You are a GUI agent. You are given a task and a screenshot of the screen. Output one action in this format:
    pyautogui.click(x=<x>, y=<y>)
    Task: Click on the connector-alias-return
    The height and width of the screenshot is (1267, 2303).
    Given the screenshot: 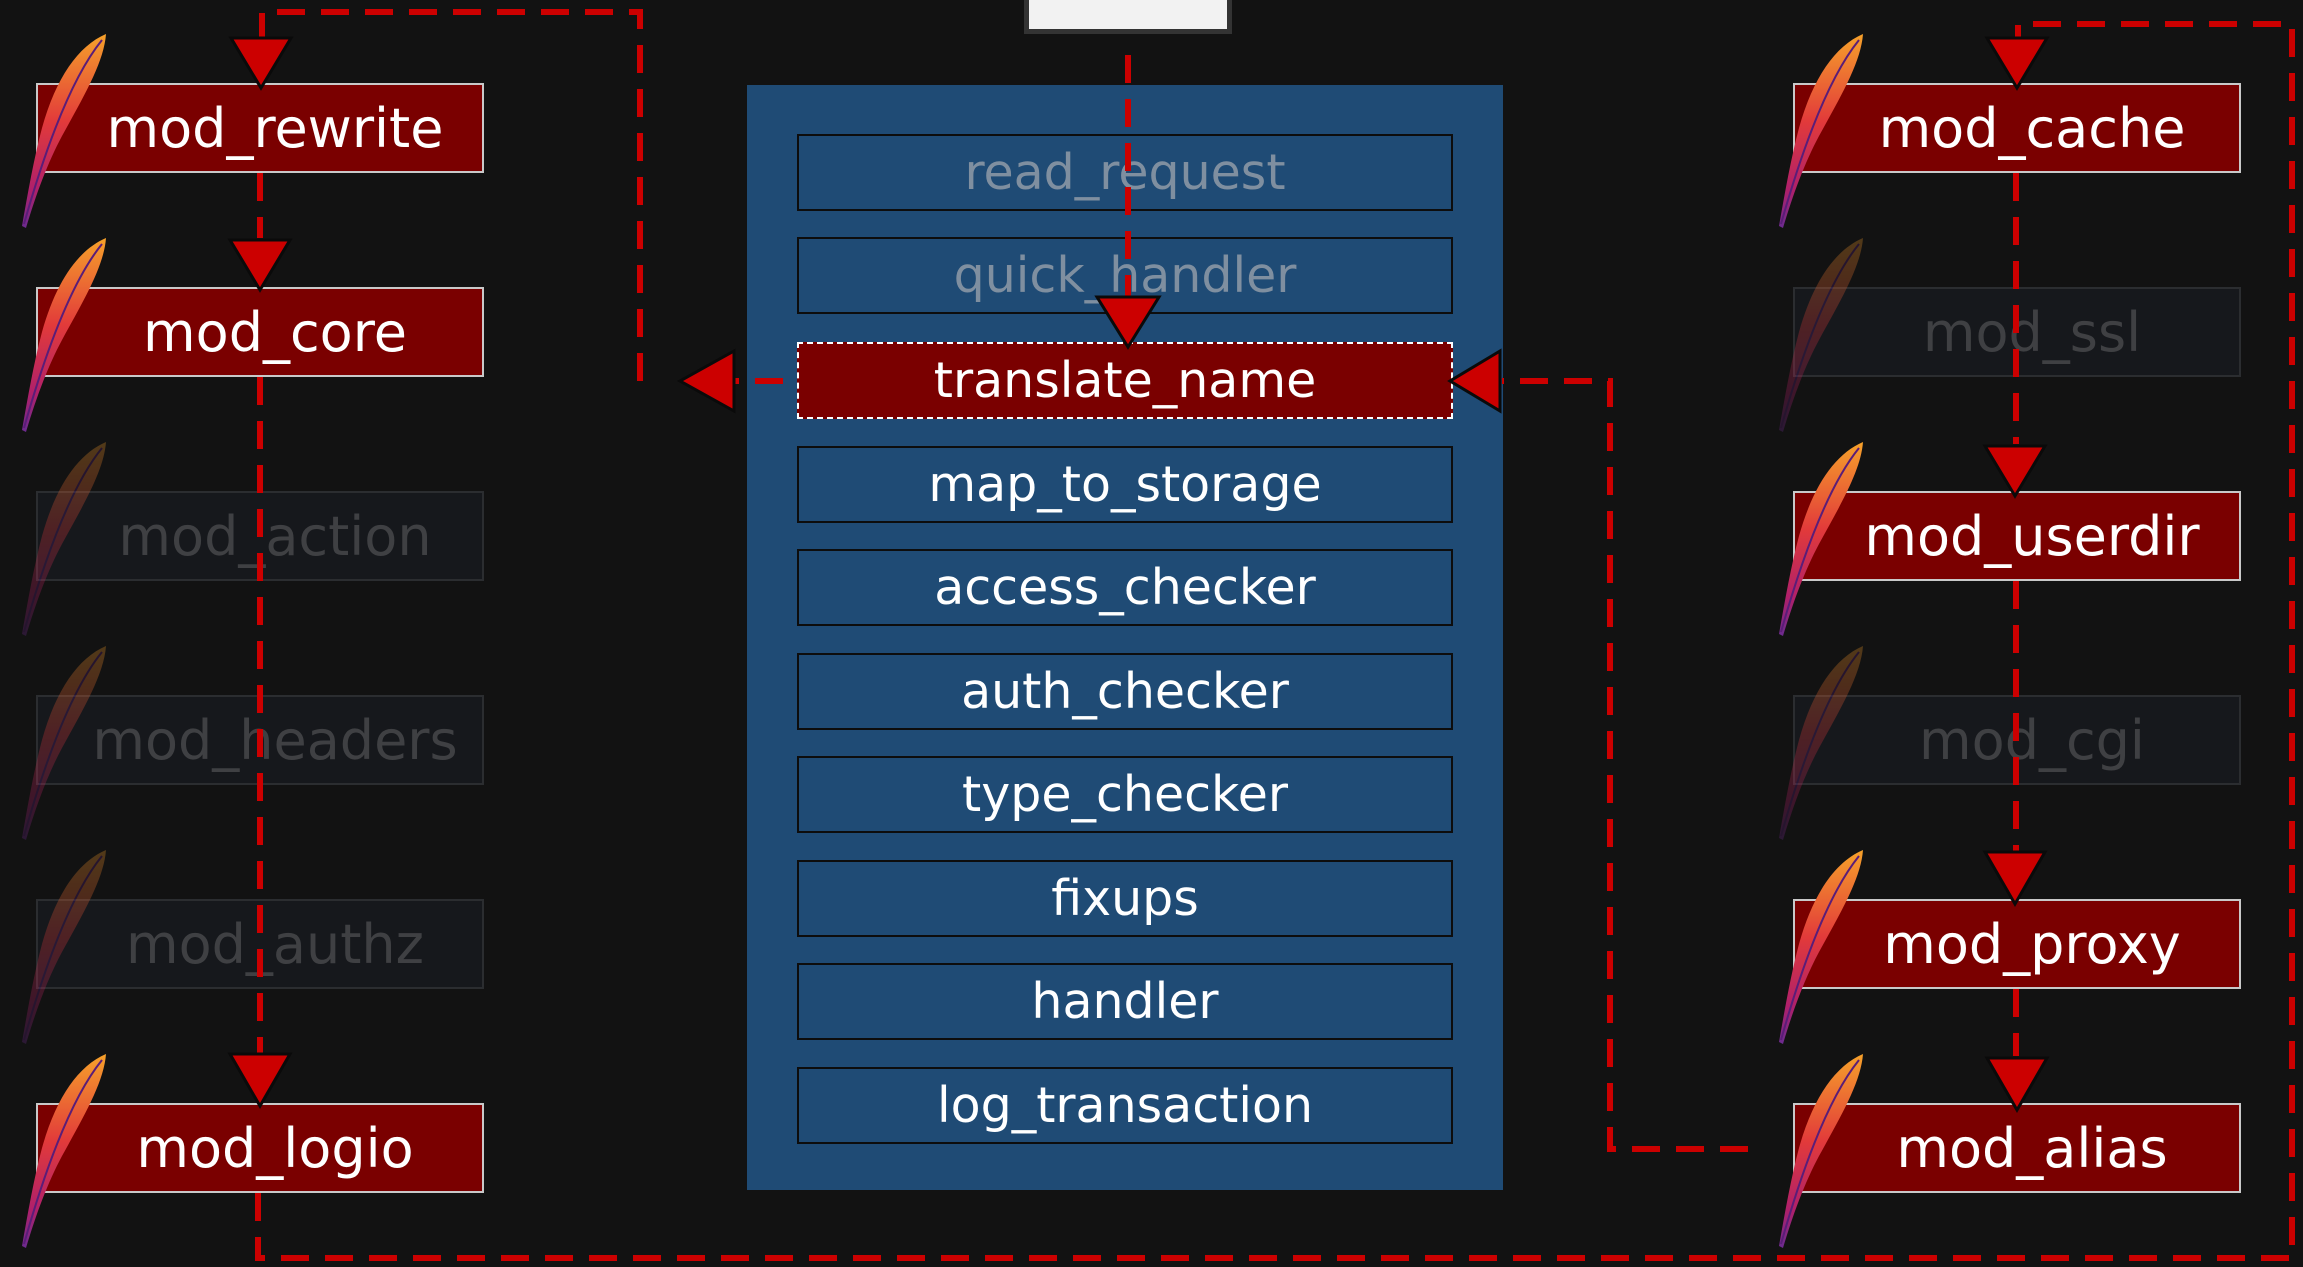 What is the action you would take?
    pyautogui.click(x=1625, y=765)
    